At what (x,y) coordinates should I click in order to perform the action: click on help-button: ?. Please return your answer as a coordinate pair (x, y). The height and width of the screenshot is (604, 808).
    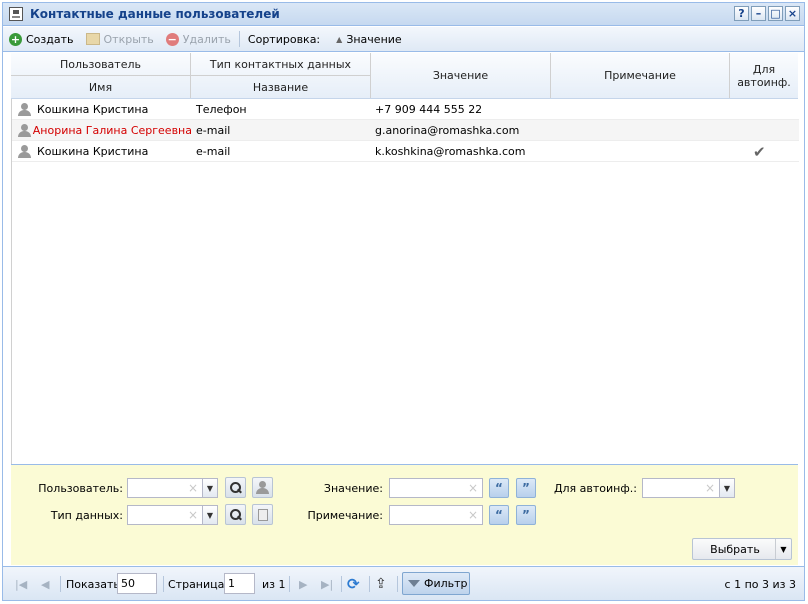
    Looking at the image, I should click on (741, 13).